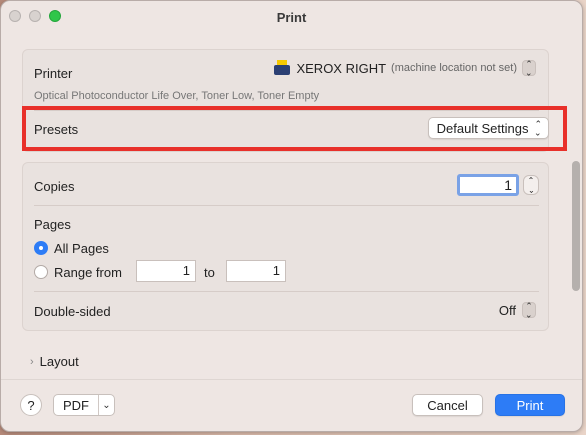 This screenshot has width=586, height=435. Describe the element at coordinates (54, 186) in the screenshot. I see `copies-label: Copies` at that location.